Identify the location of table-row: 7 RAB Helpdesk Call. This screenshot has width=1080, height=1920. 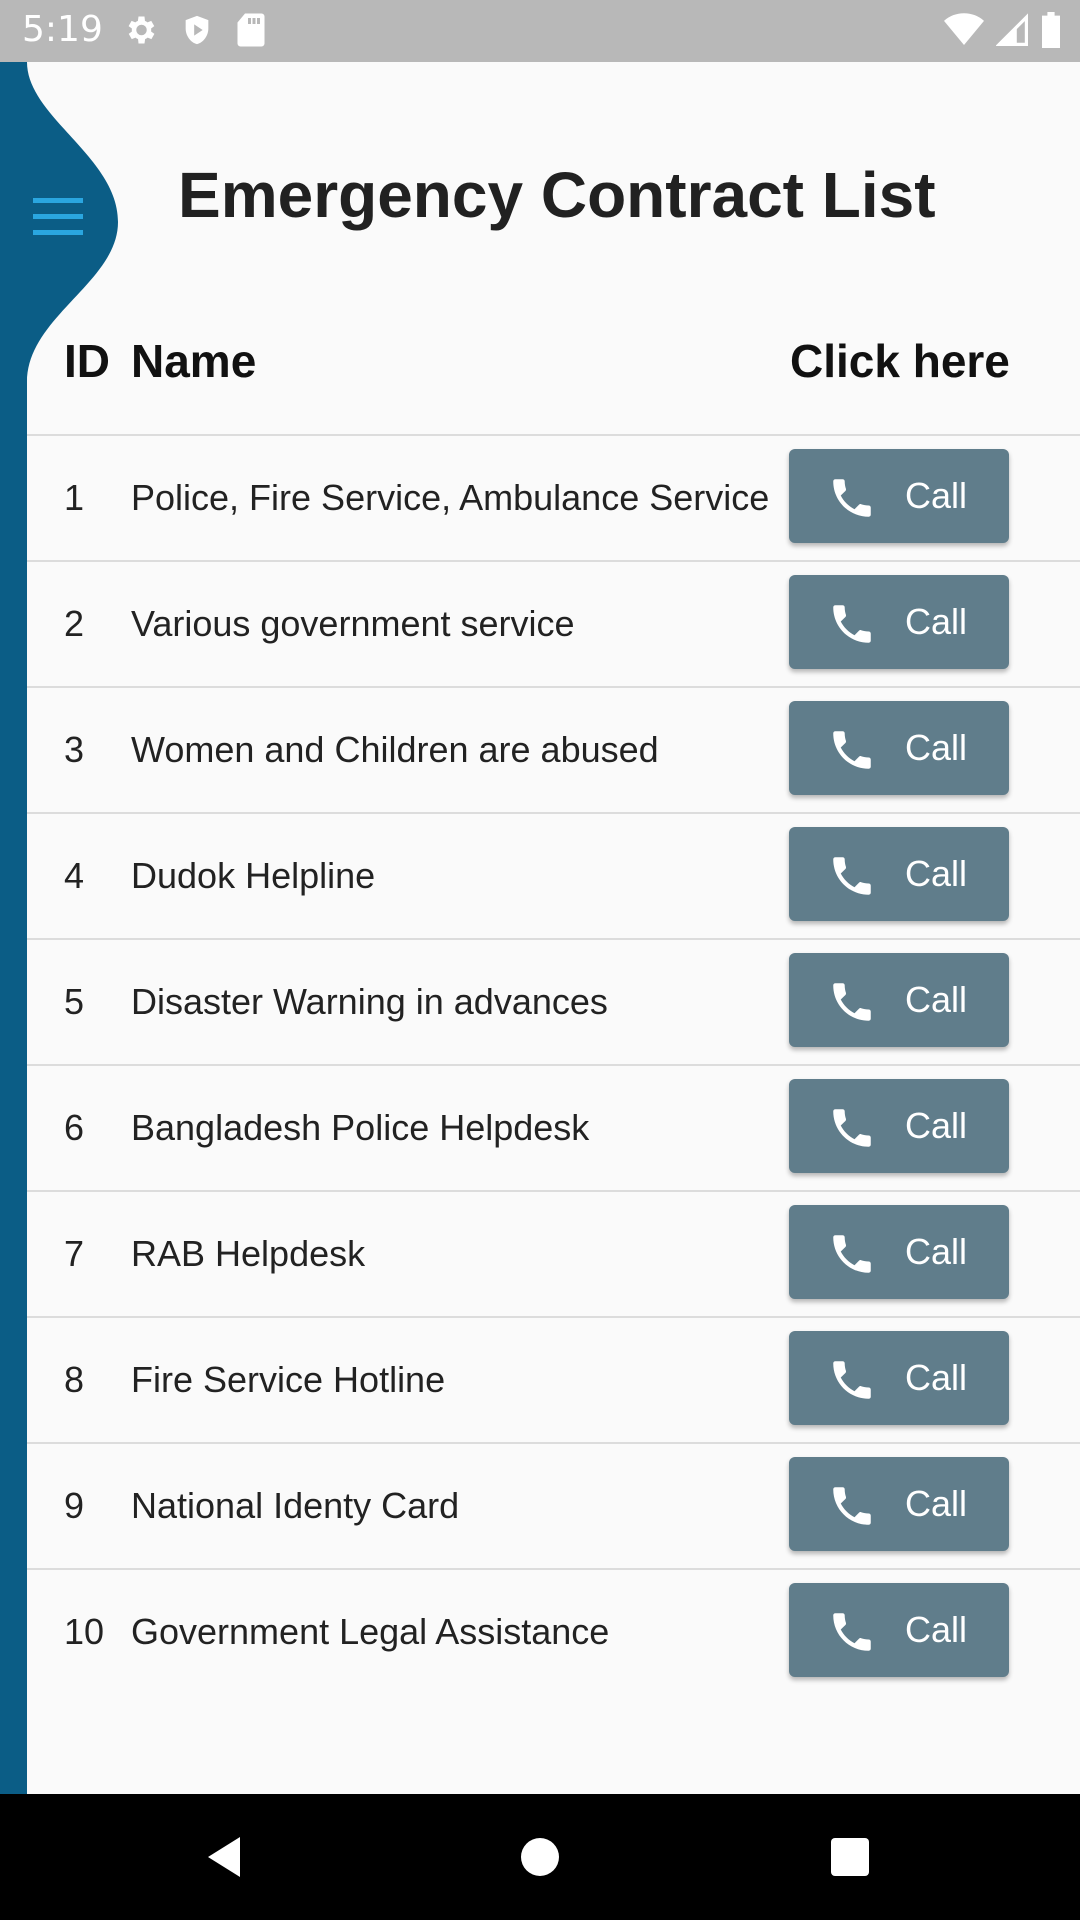
(553, 1255).